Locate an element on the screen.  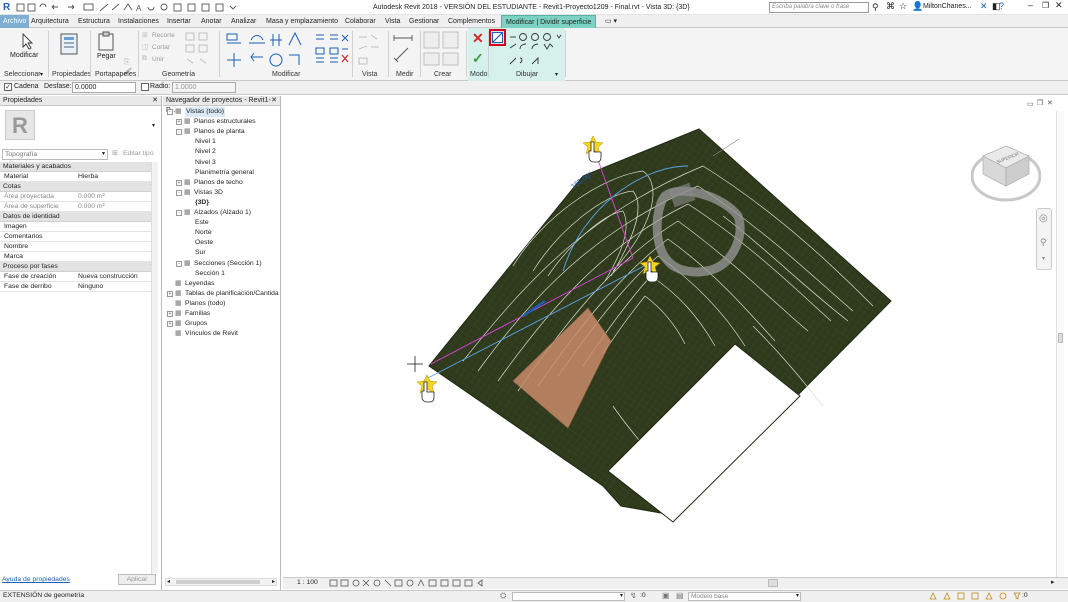
group-identidad: Datos de identidad⇑ is located at coordinates (79, 217).